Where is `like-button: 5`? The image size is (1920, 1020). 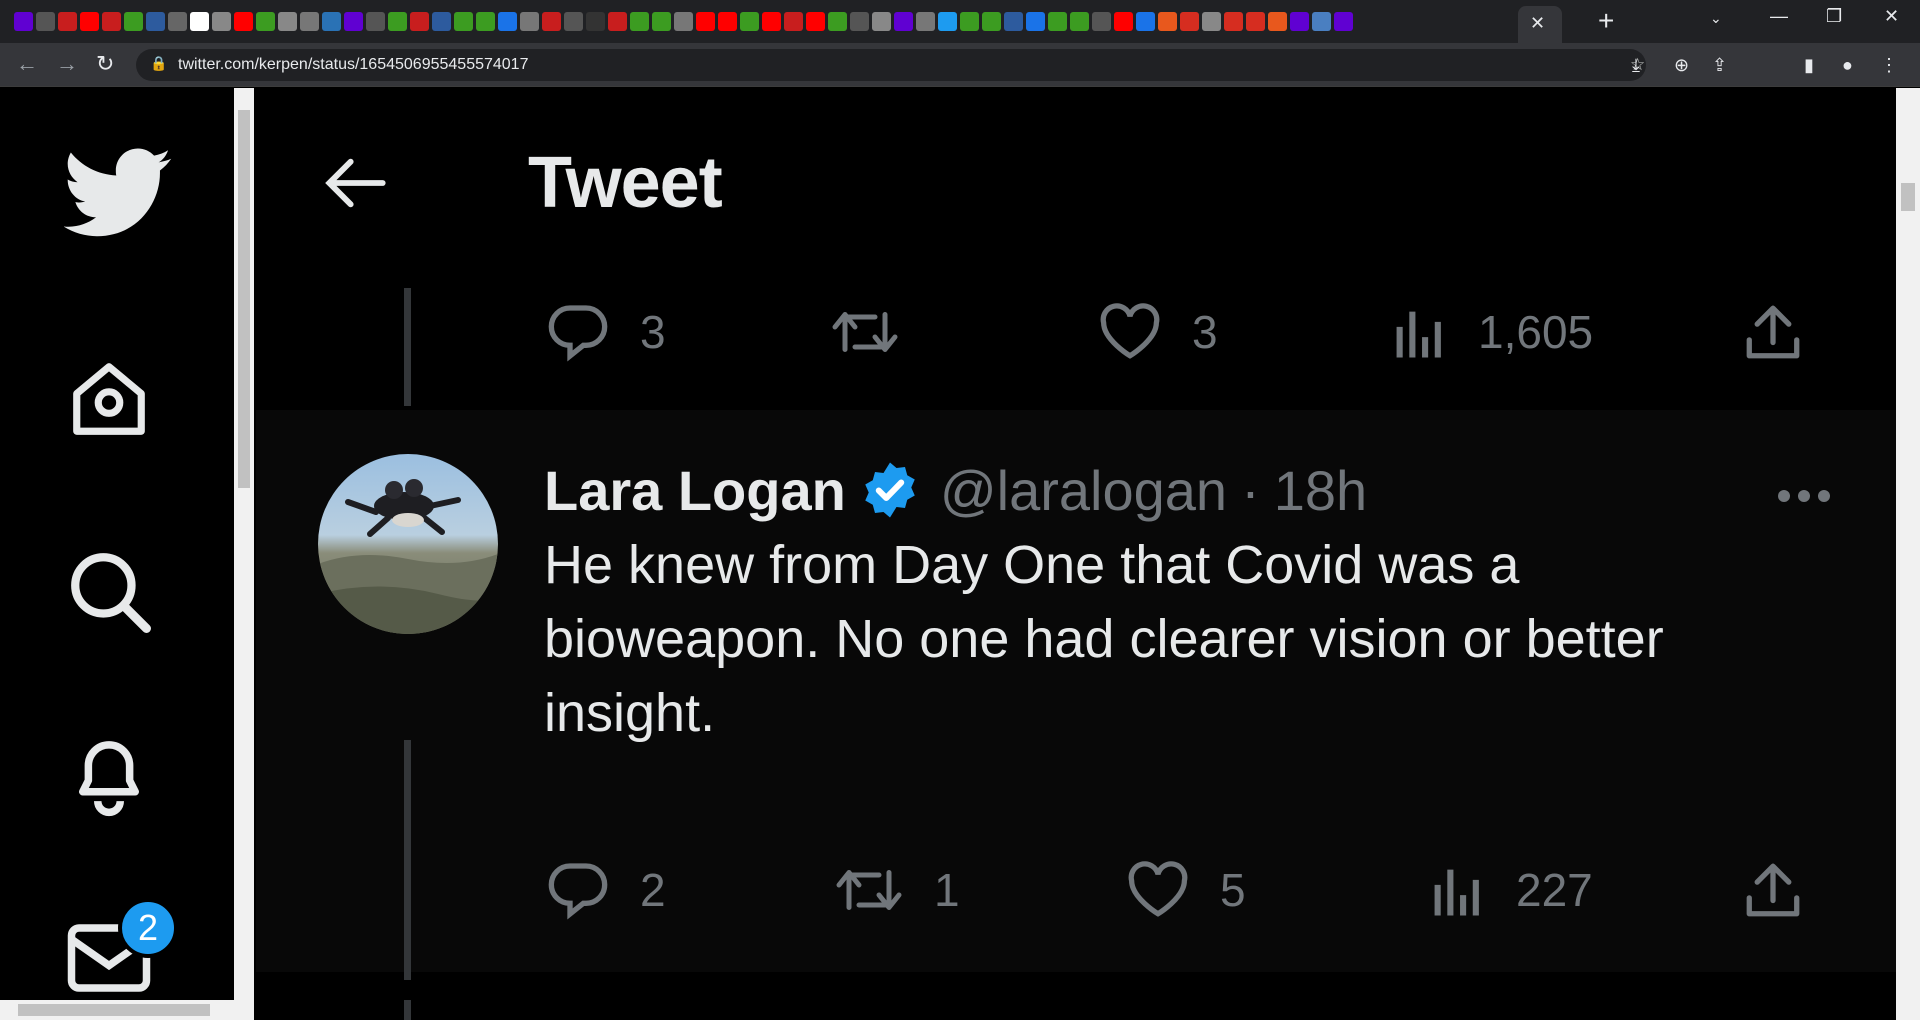 like-button: 5 is located at coordinates (1186, 890).